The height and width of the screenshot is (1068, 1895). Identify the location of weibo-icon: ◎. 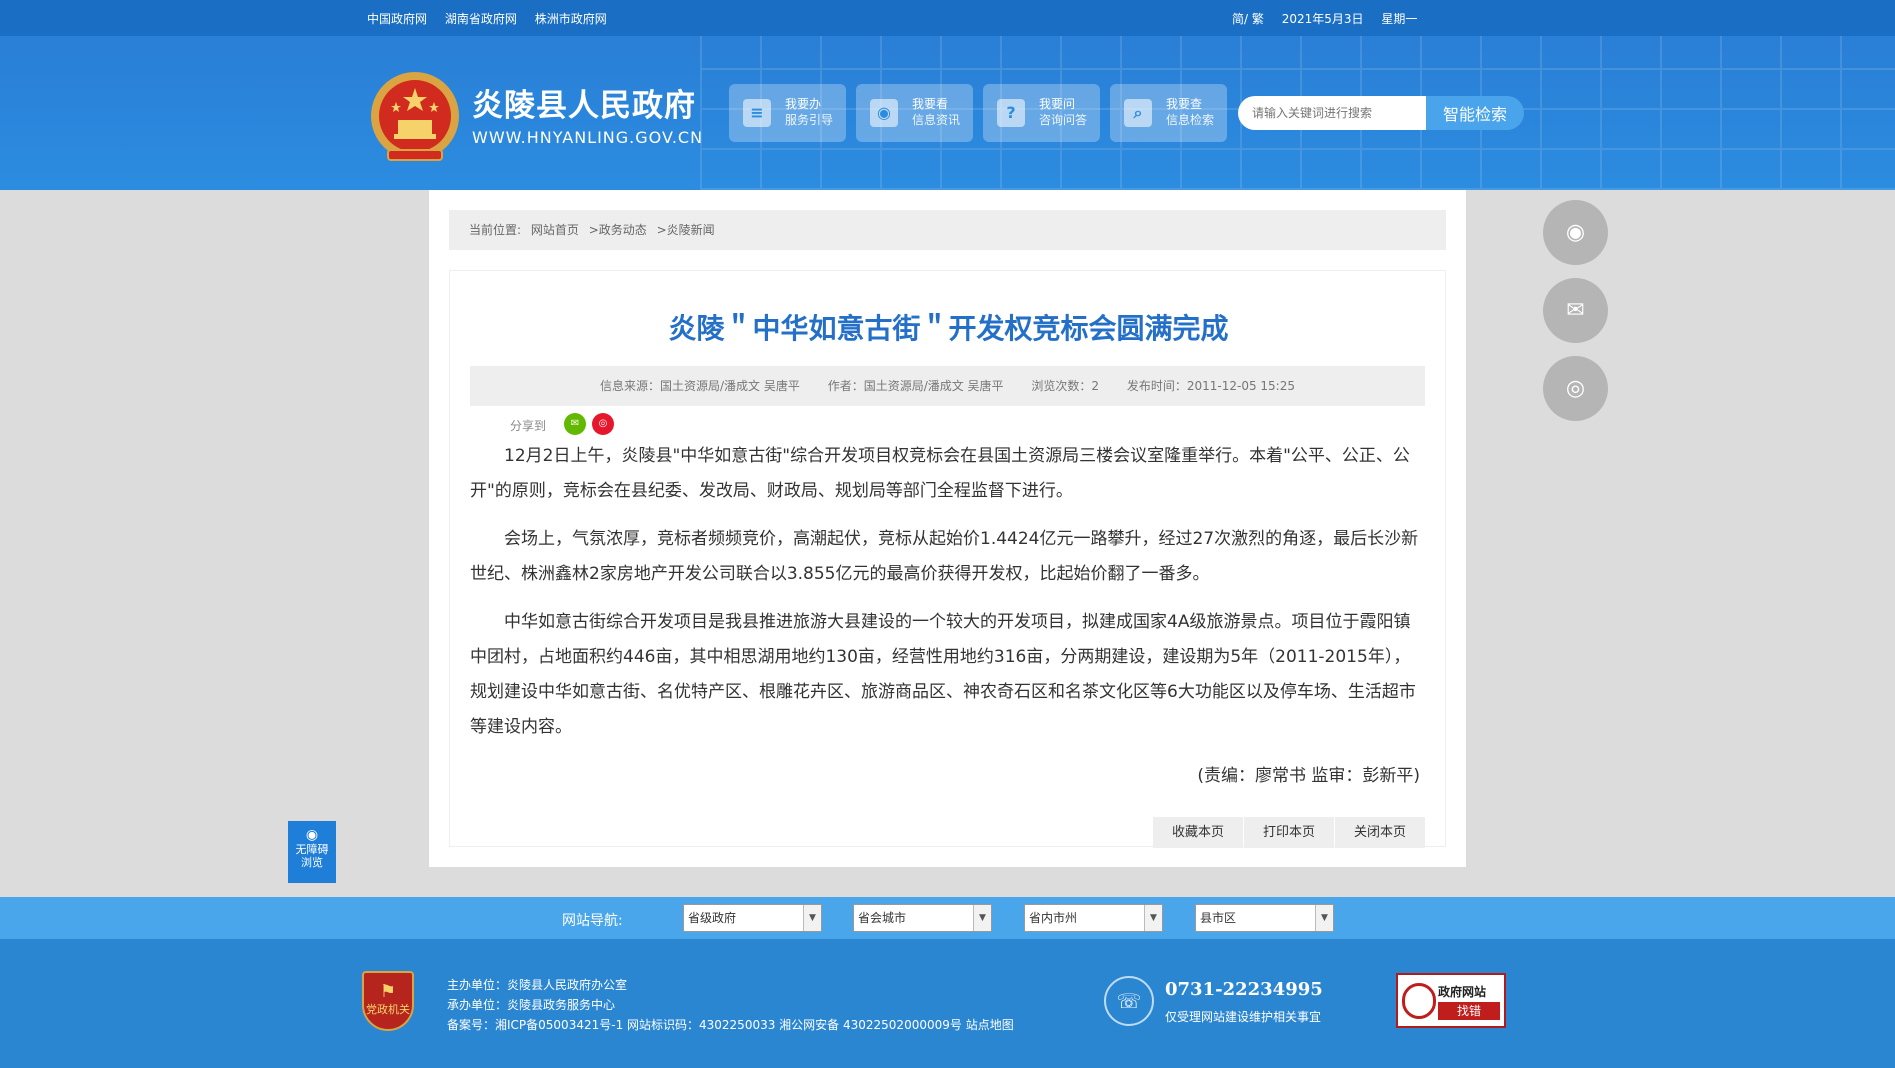
(1575, 388).